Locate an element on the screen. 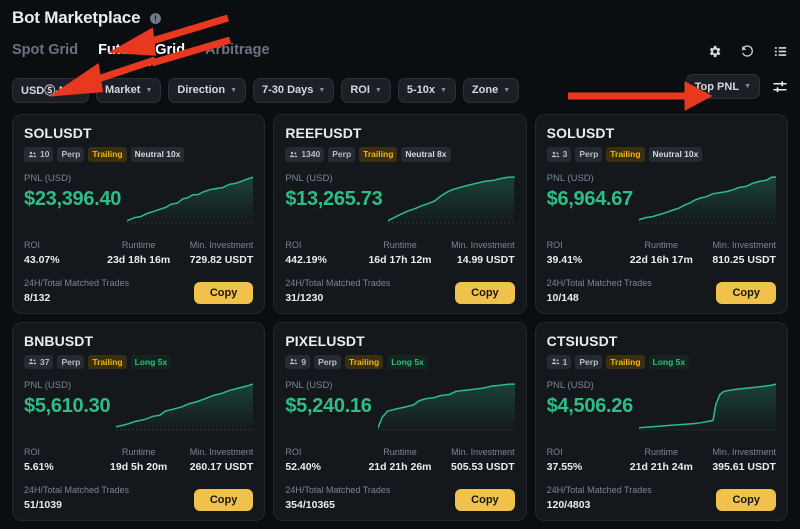  tab-bar: Spot Grid Futures Grid Arbitrage is located at coordinates (400, 48).